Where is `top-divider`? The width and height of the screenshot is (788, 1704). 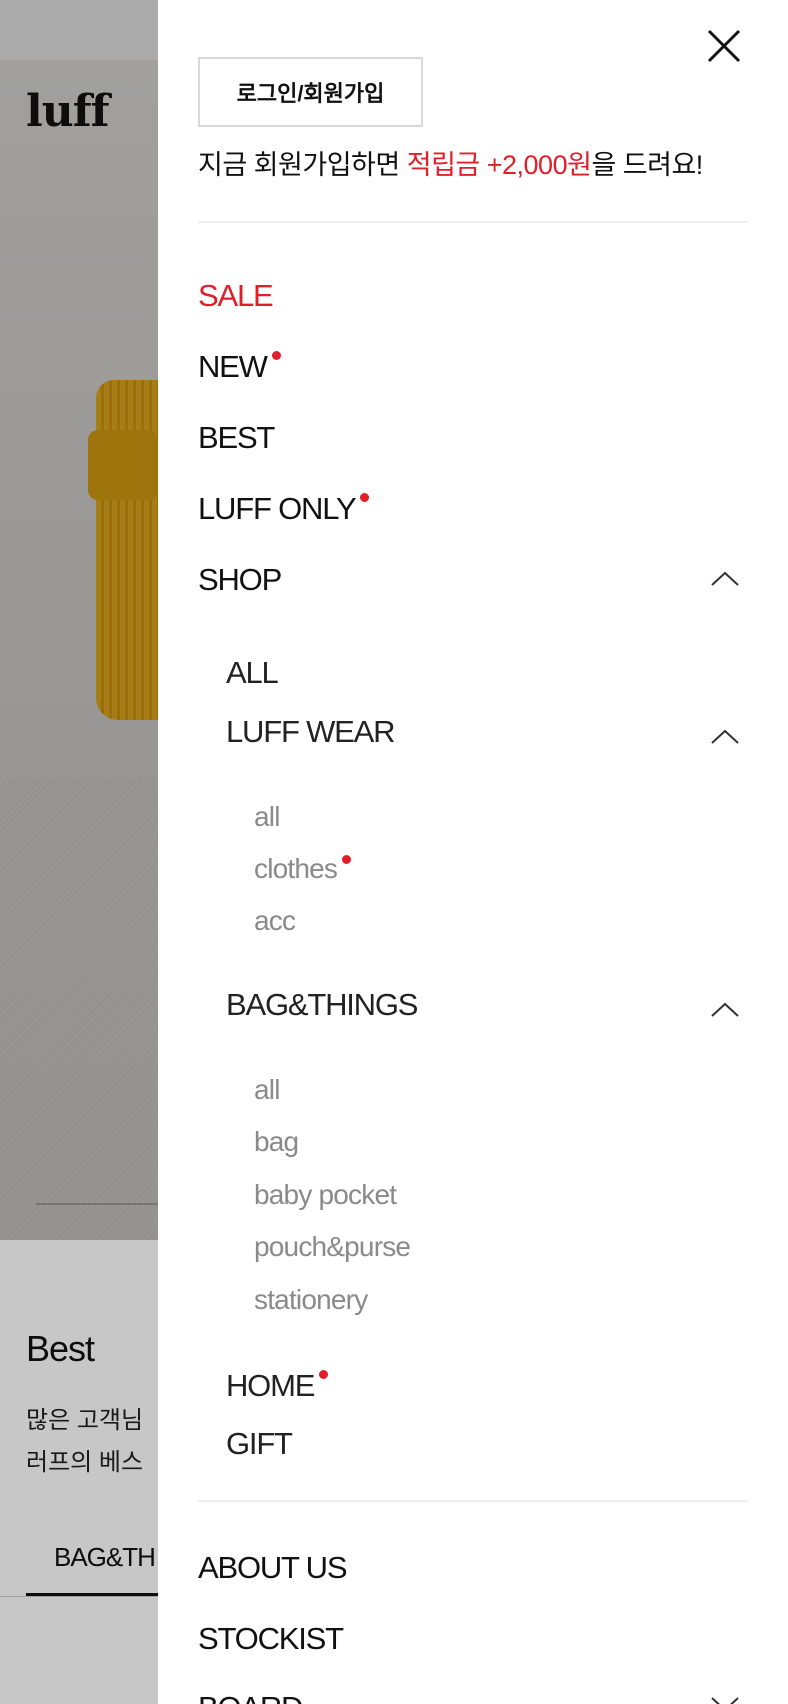
top-divider is located at coordinates (473, 222).